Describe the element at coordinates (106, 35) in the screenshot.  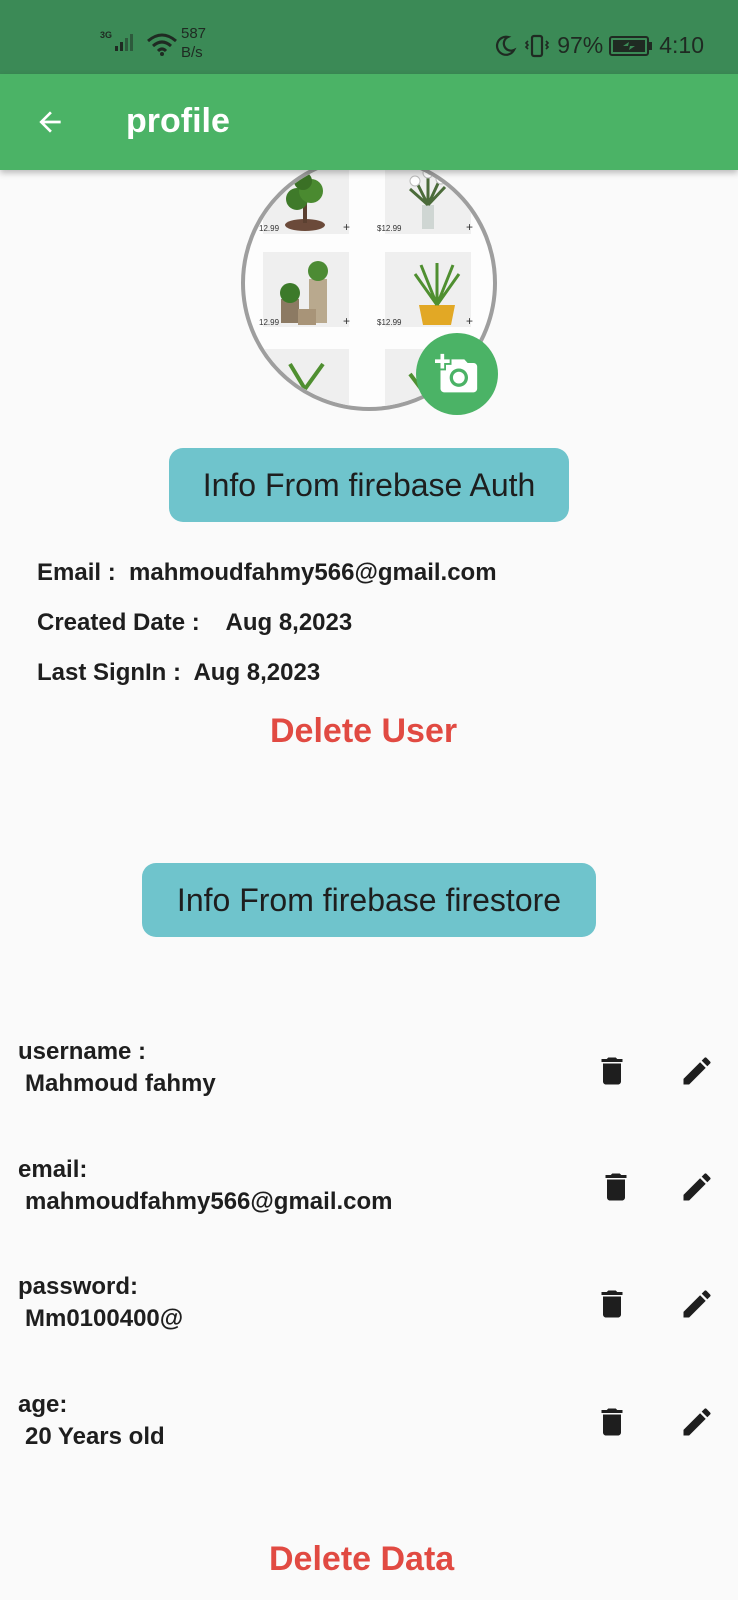
I see `svg-text: 3G` at that location.